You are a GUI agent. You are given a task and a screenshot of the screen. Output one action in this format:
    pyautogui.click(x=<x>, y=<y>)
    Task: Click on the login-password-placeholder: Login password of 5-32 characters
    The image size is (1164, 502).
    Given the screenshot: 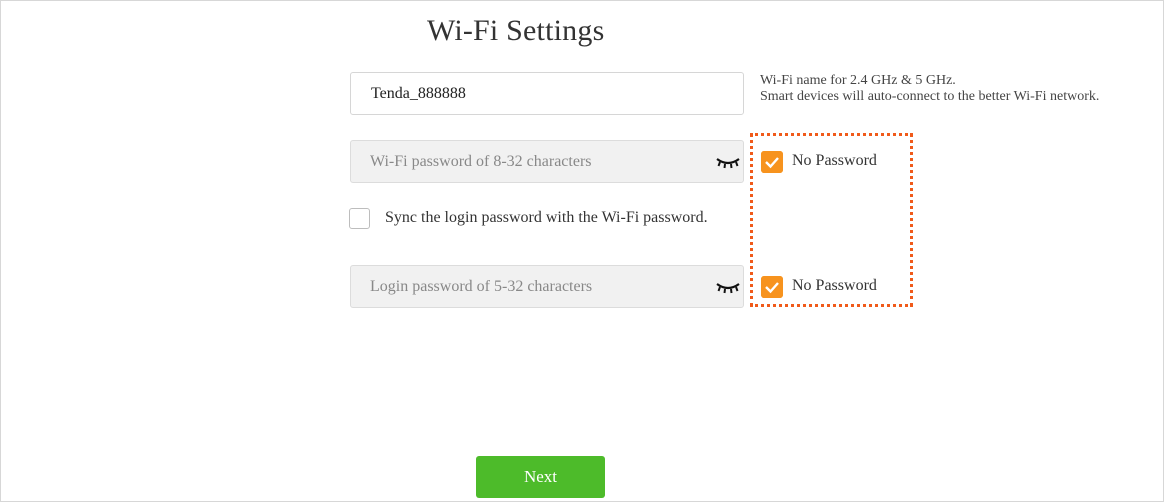 What is the action you would take?
    pyautogui.click(x=481, y=286)
    